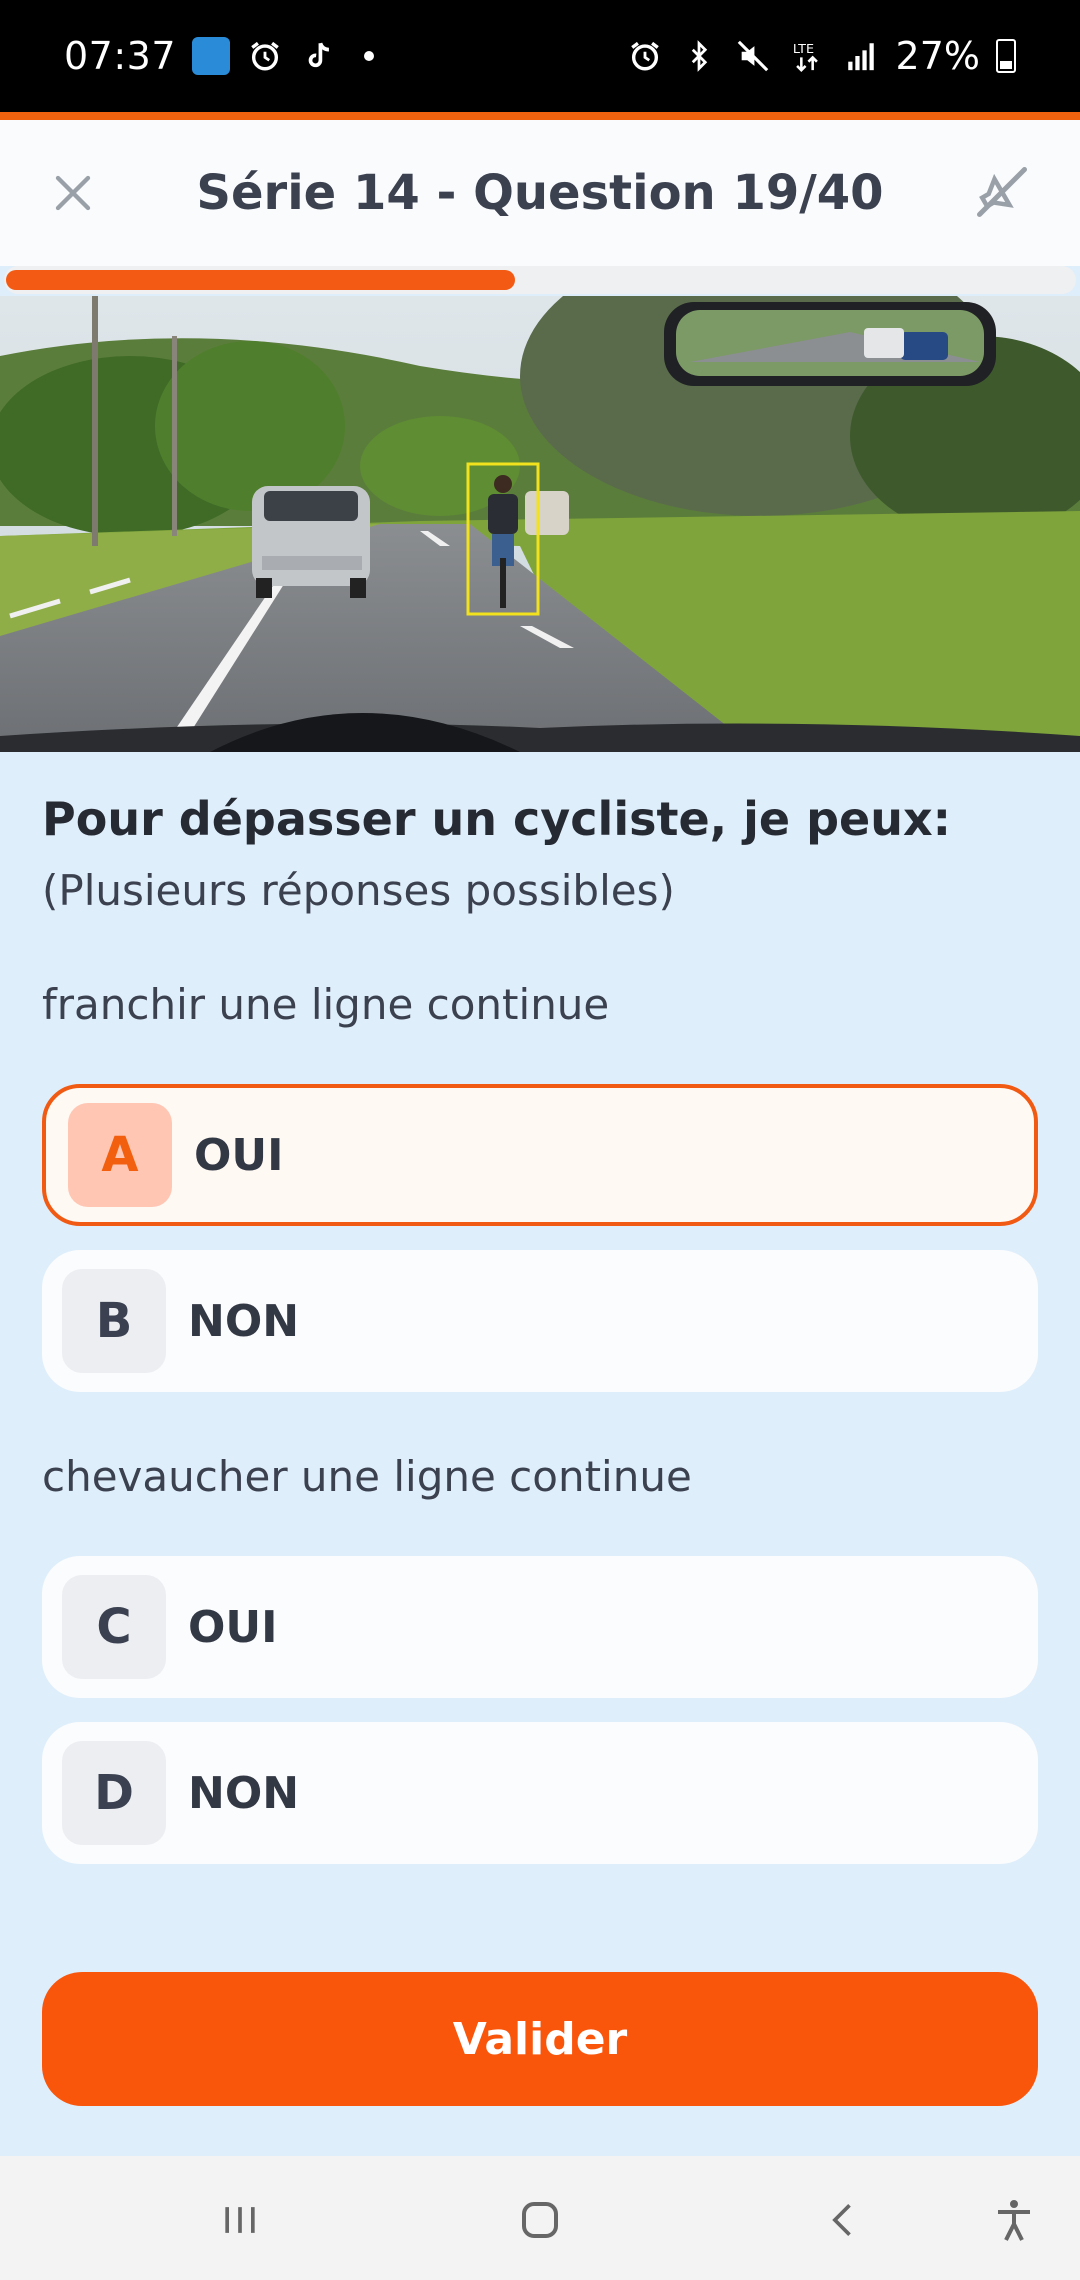 The image size is (1080, 2280). I want to click on group-label-2: chevaucher une ligne continue, so click(367, 1476).